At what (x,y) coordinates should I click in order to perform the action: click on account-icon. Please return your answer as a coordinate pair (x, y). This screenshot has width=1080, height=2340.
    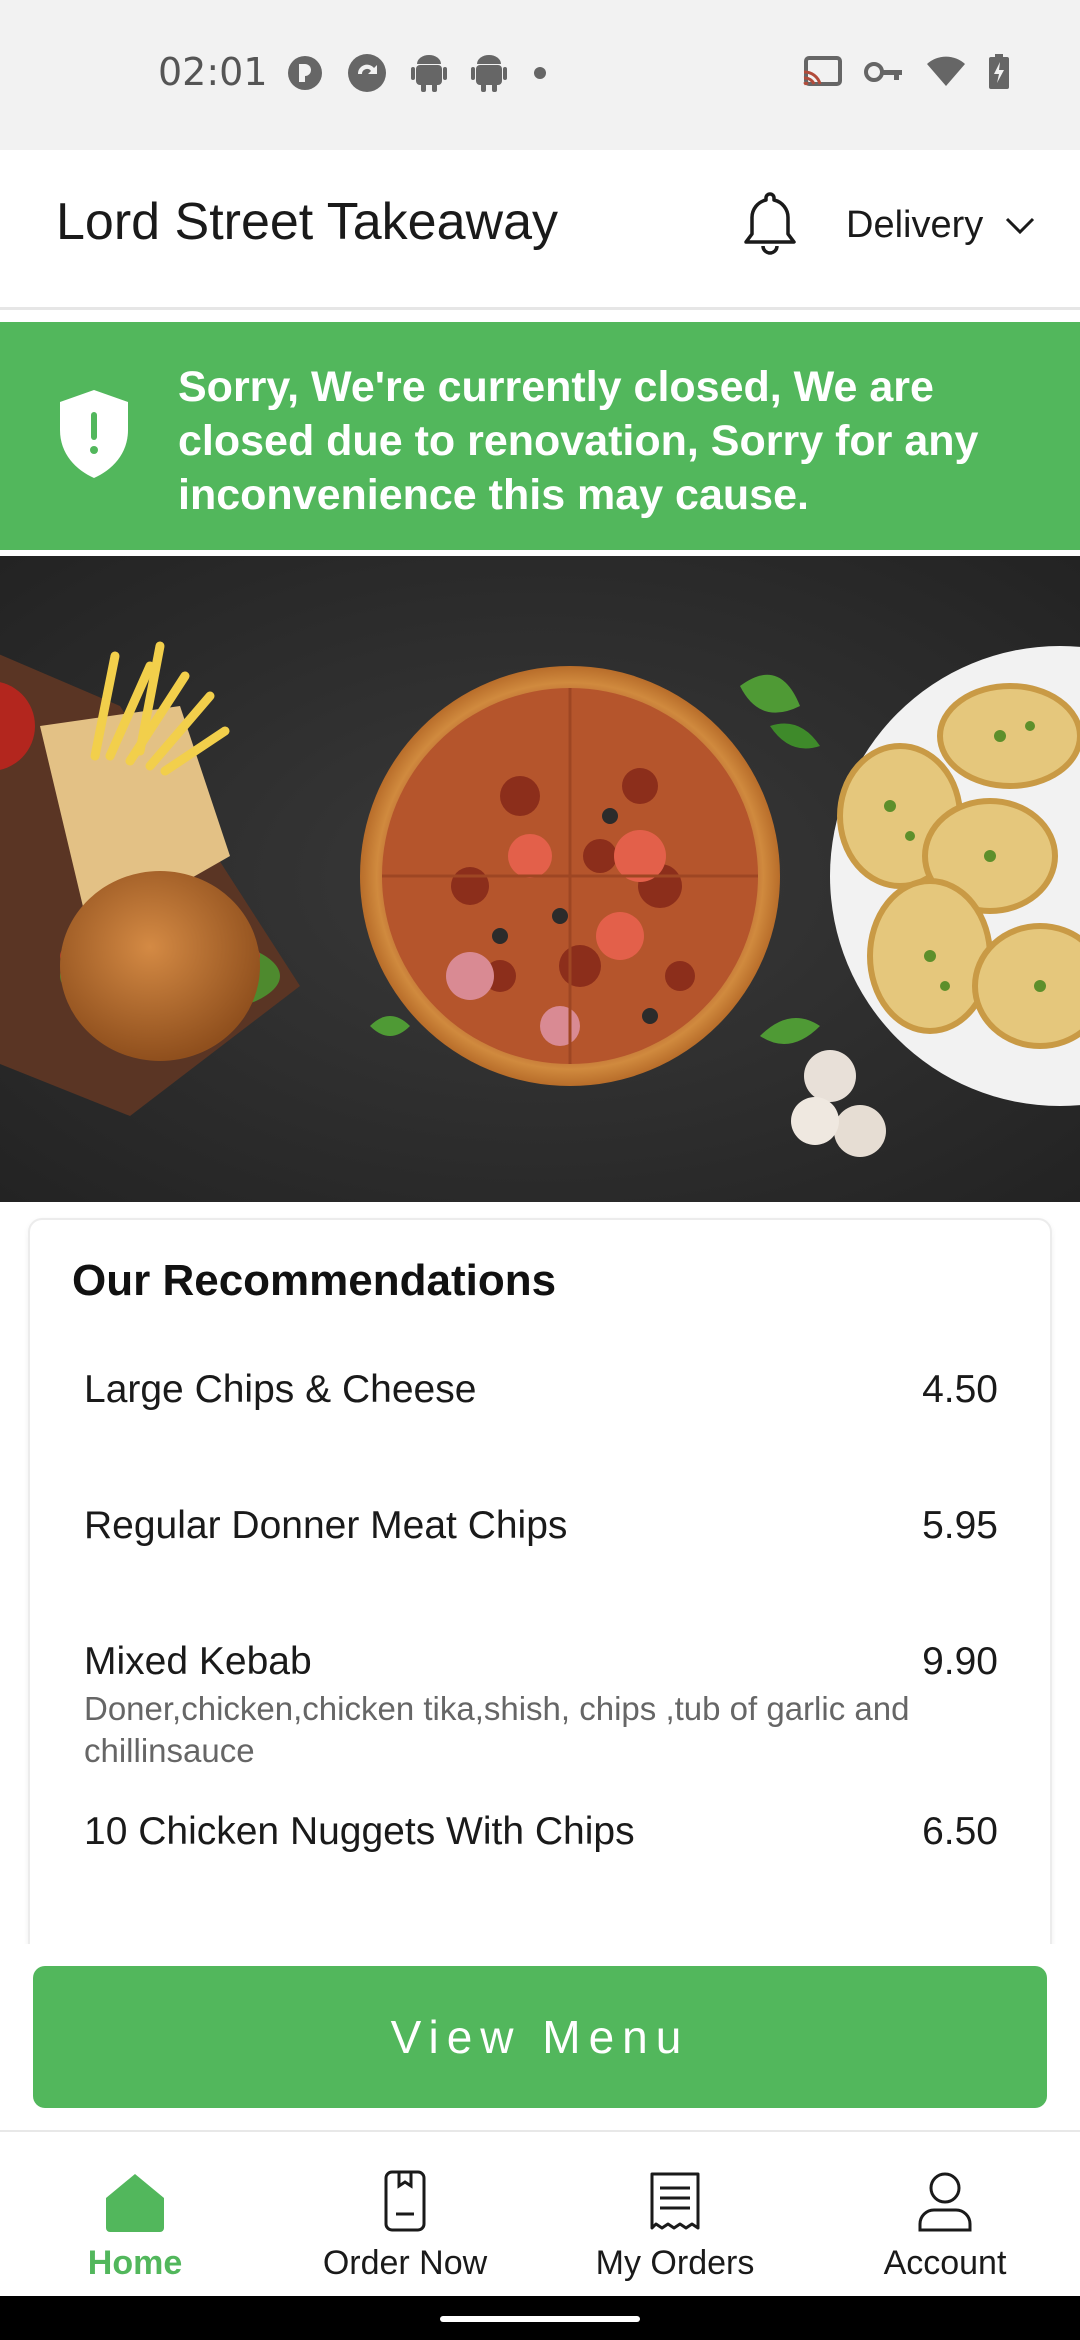
    Looking at the image, I should click on (945, 2202).